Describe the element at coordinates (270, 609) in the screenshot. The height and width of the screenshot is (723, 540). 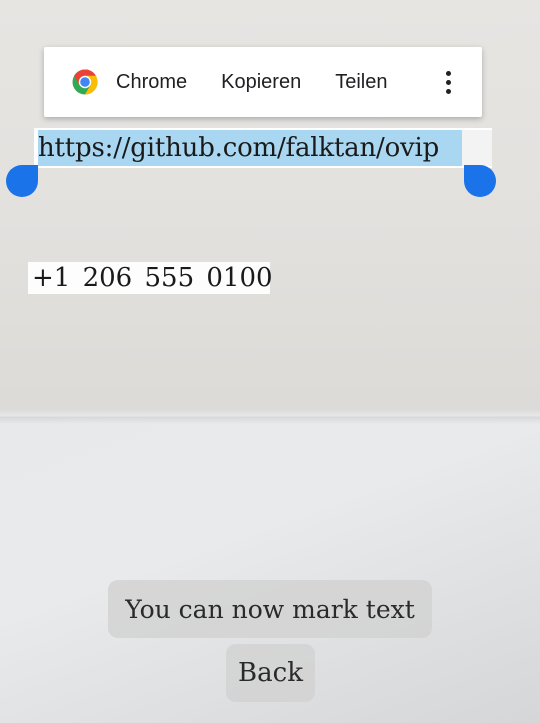
I see `mark-text-hint: You can now mark text` at that location.